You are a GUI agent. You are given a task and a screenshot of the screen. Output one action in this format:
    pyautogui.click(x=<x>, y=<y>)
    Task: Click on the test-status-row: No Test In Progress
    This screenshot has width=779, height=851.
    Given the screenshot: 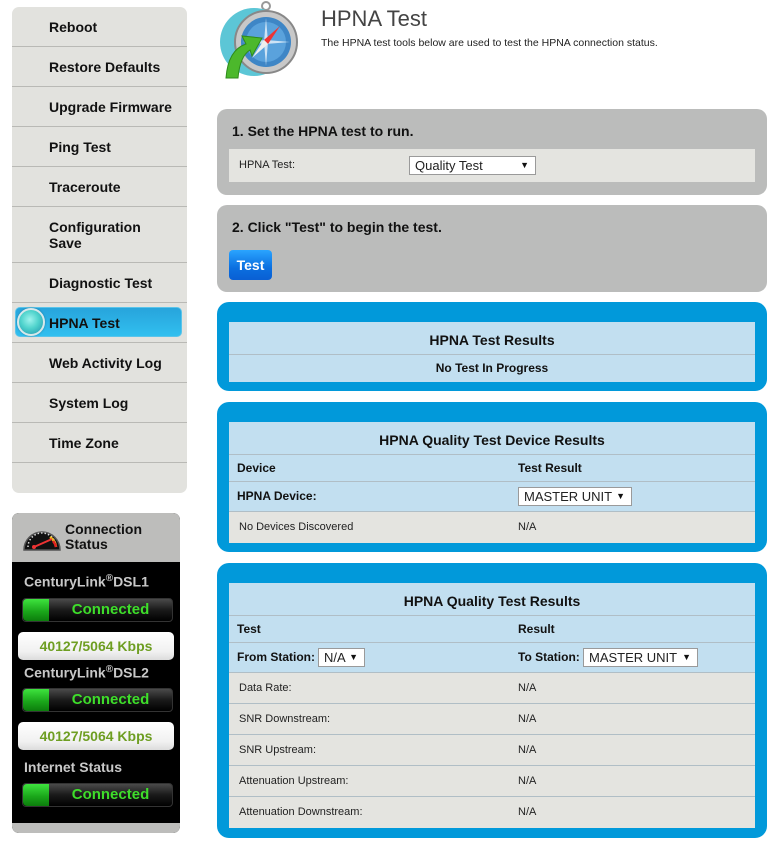 What is the action you would take?
    pyautogui.click(x=492, y=368)
    